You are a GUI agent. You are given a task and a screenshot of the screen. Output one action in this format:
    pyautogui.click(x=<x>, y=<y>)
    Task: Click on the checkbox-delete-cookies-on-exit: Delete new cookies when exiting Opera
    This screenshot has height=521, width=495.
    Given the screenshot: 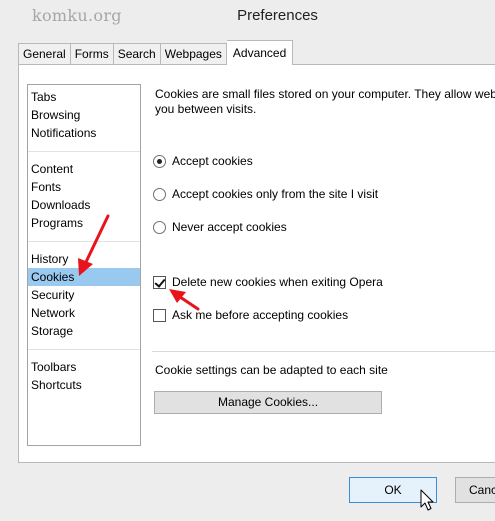 What is the action you would take?
    pyautogui.click(x=268, y=282)
    